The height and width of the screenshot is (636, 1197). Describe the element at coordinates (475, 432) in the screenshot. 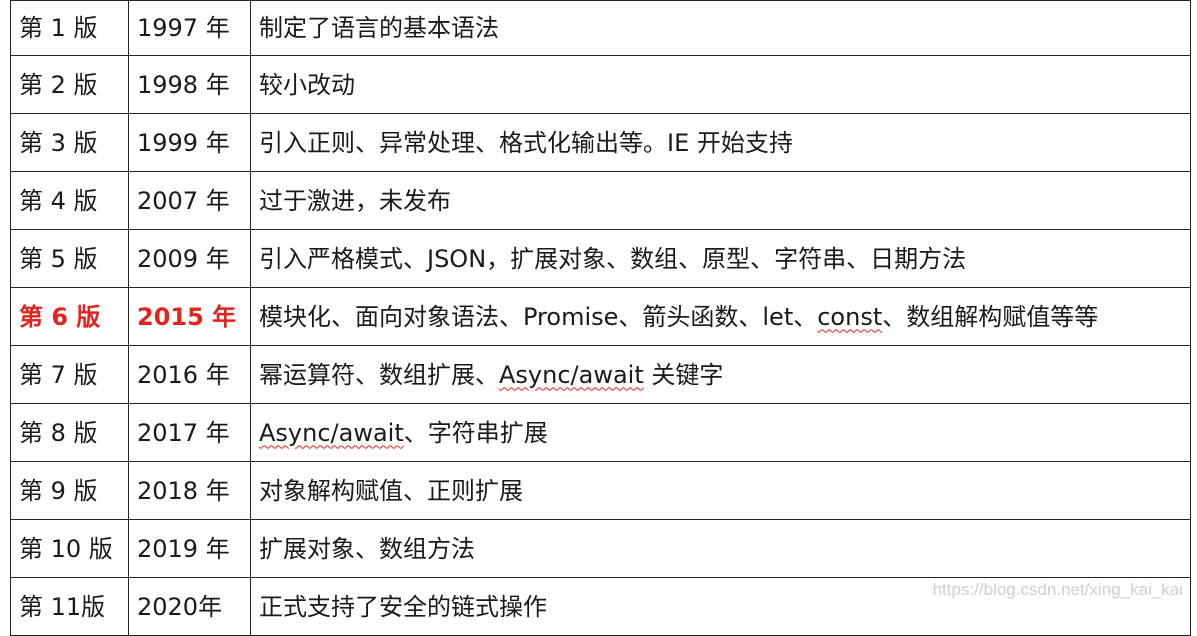

I see `description-text: 、字符串扩展` at that location.